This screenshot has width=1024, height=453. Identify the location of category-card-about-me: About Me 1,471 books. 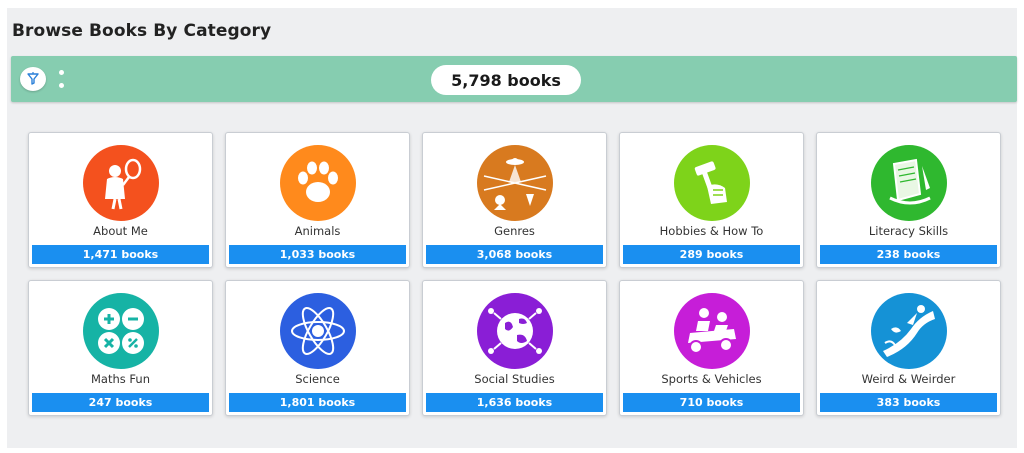
(120, 200).